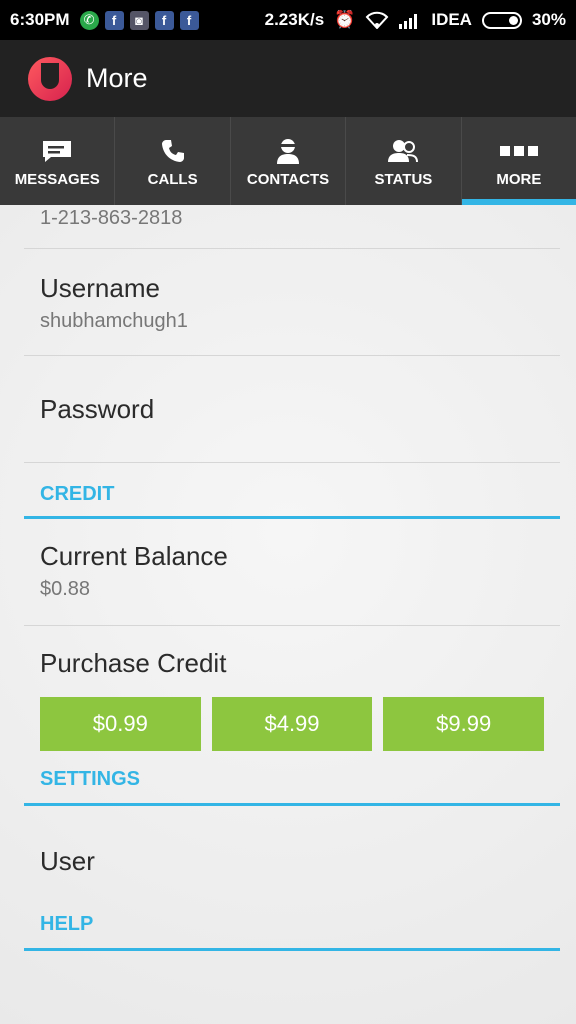 The image size is (576, 1024). Describe the element at coordinates (67, 924) in the screenshot. I see `section-title: HELP` at that location.